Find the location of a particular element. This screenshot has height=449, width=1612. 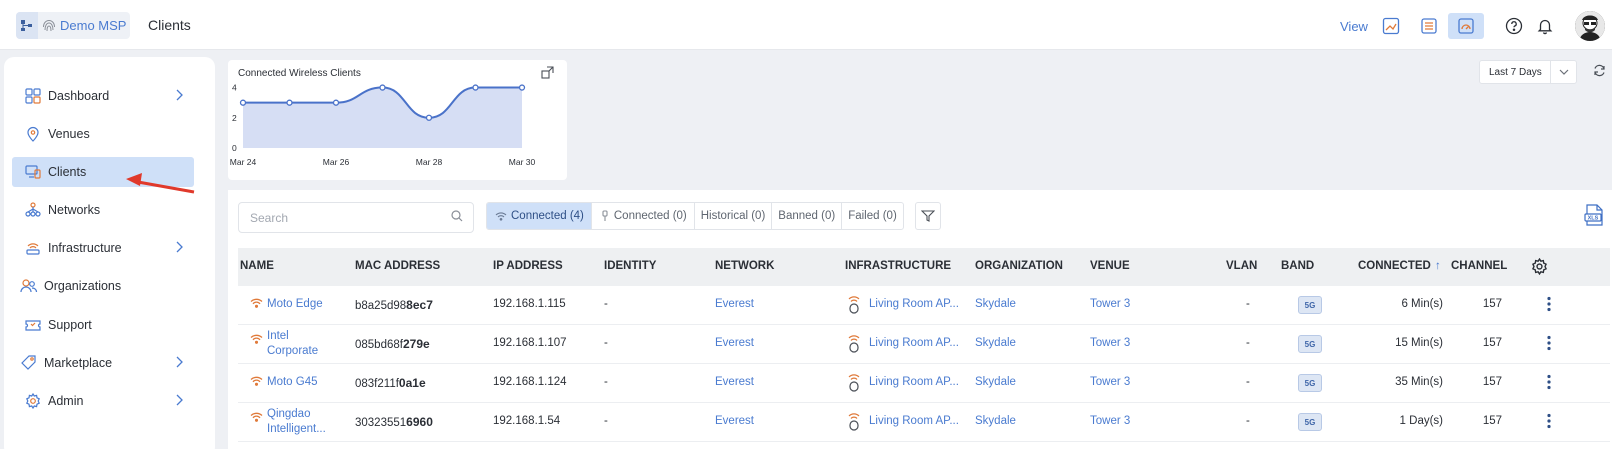

column-header-identity: IDENTITY is located at coordinates (630, 266).